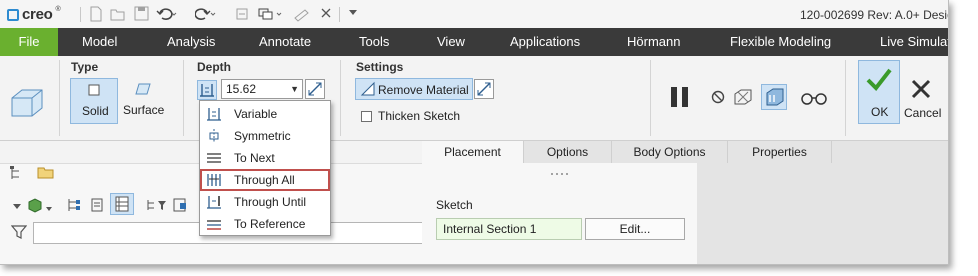 The image size is (978, 276). Describe the element at coordinates (19, 233) in the screenshot. I see `filter-icon` at that location.